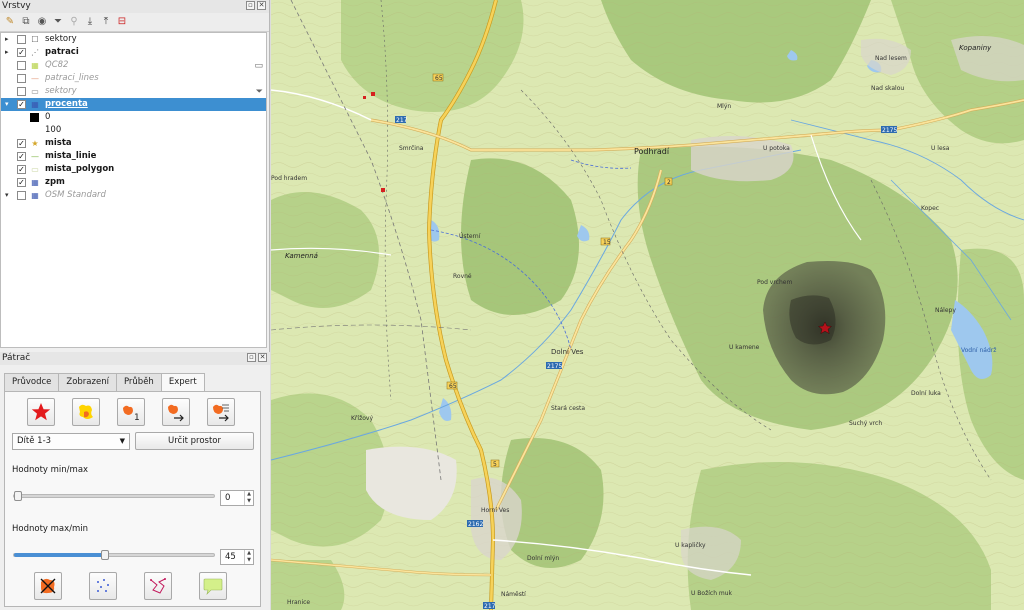 The image size is (1024, 610). Describe the element at coordinates (122, 22) in the screenshot. I see `remove-layer-icon: ⊟` at that location.